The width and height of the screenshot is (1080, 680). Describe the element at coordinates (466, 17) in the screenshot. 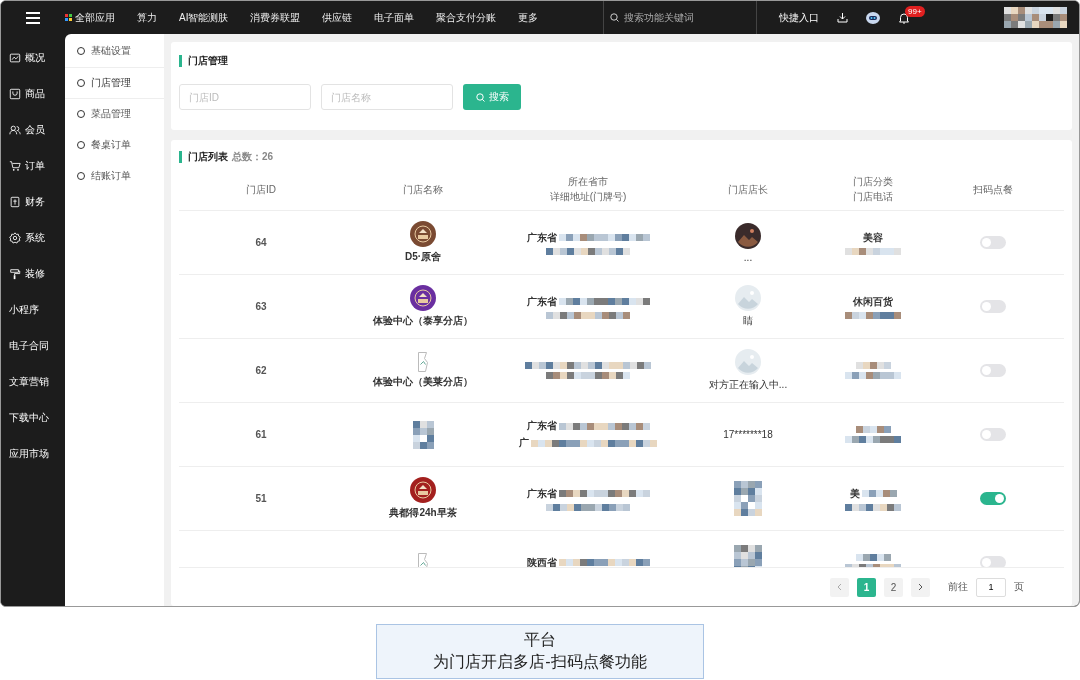

I see `nav-link: 聚合支付分账` at that location.